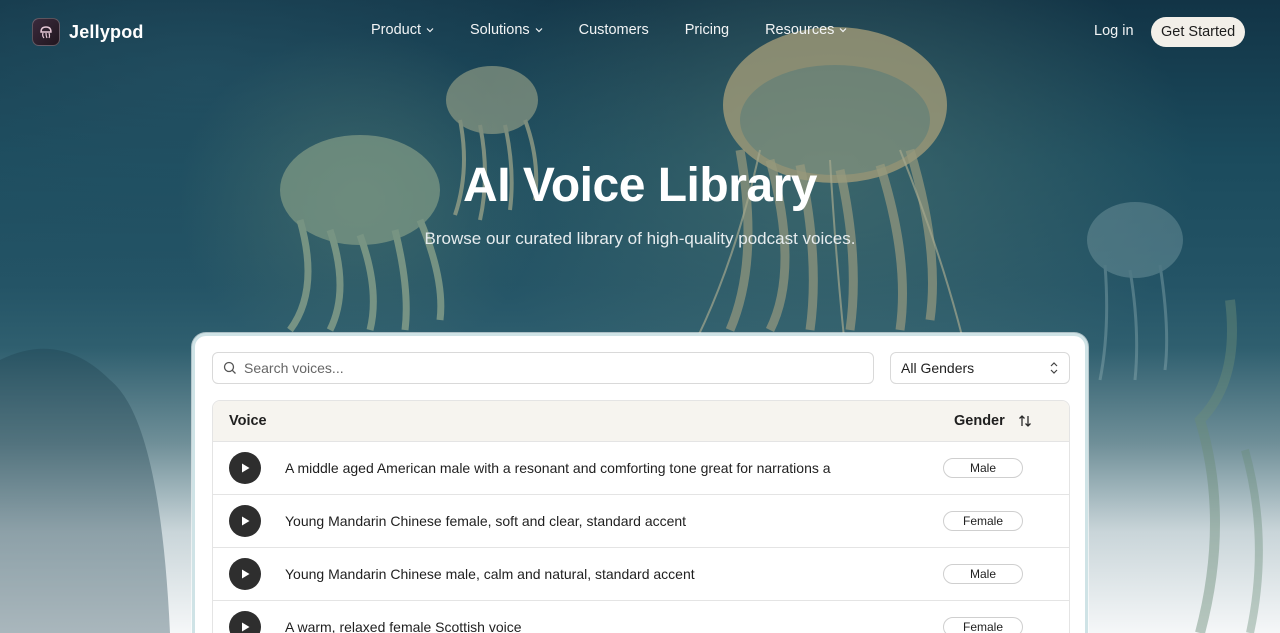 This screenshot has height=633, width=1280. What do you see at coordinates (248, 421) in the screenshot?
I see `column-header-voice: Voice` at bounding box center [248, 421].